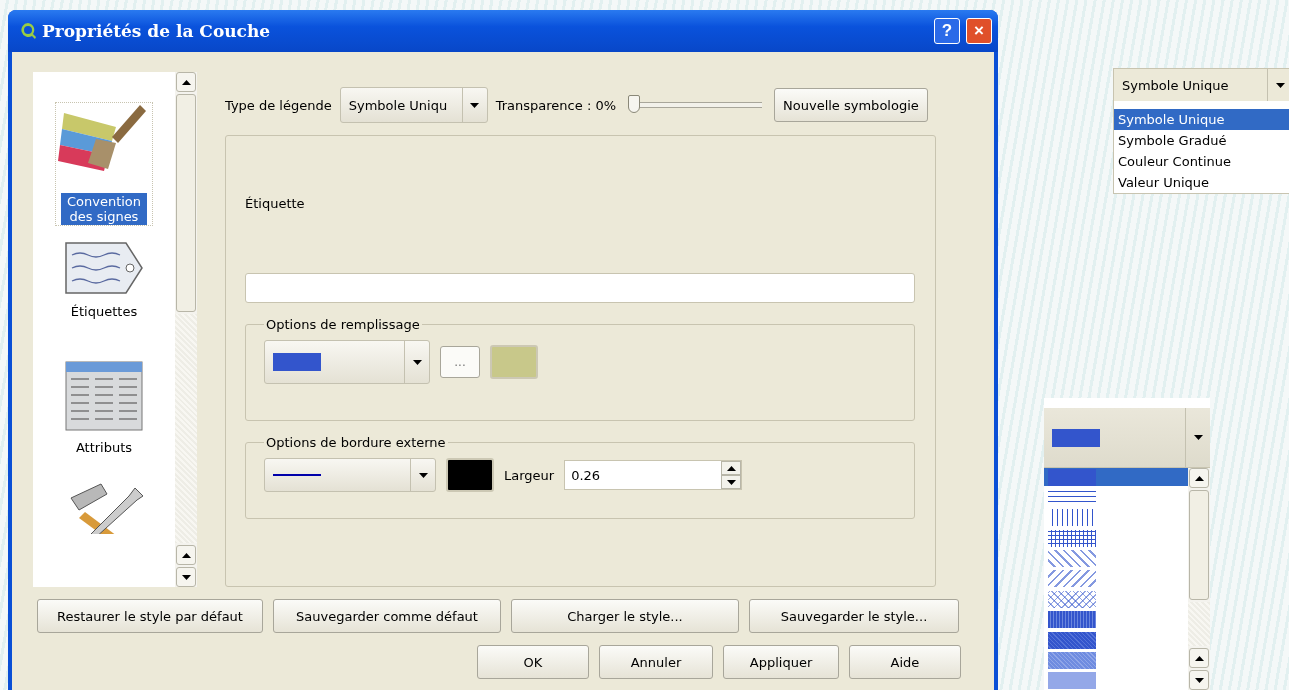  What do you see at coordinates (634, 104) in the screenshot?
I see `slider-thumb` at bounding box center [634, 104].